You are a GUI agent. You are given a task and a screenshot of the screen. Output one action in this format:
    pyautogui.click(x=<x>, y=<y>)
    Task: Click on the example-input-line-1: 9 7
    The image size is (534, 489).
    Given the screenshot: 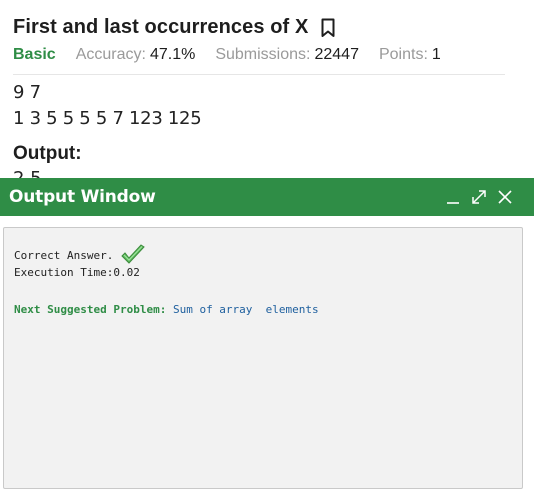 What is the action you would take?
    pyautogui.click(x=27, y=92)
    